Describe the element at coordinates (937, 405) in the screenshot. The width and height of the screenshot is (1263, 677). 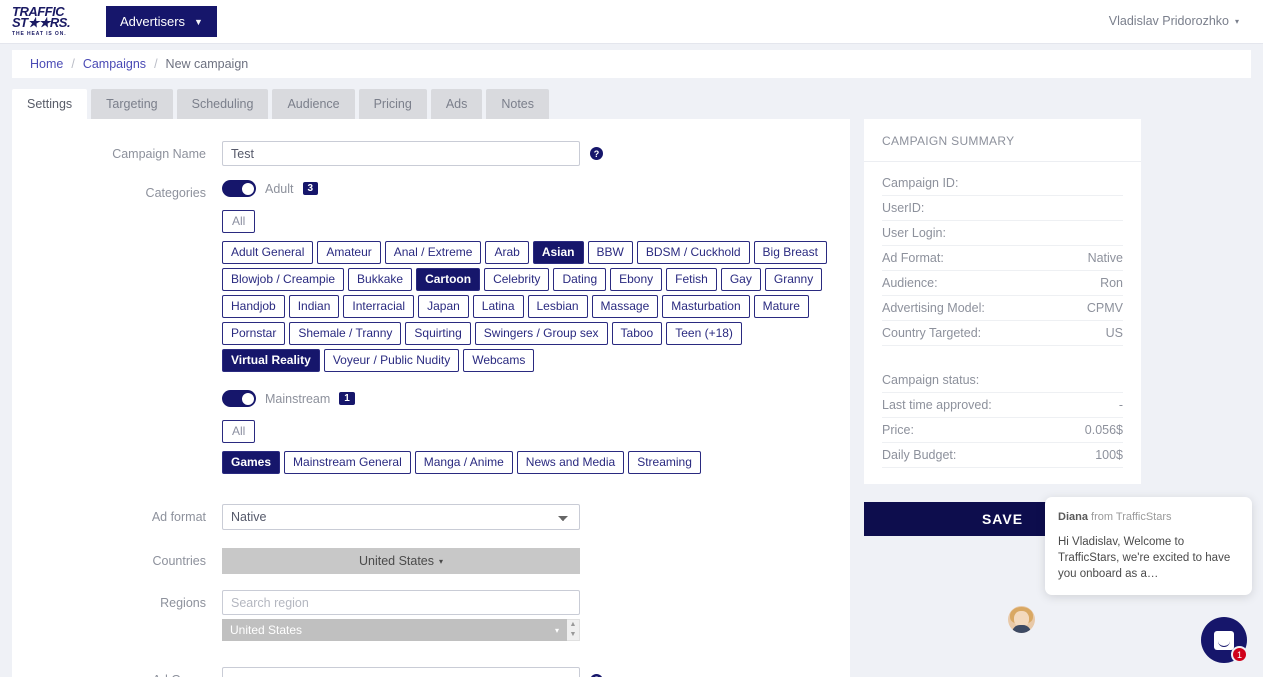
I see `summary-row-key: Last time approved:` at that location.